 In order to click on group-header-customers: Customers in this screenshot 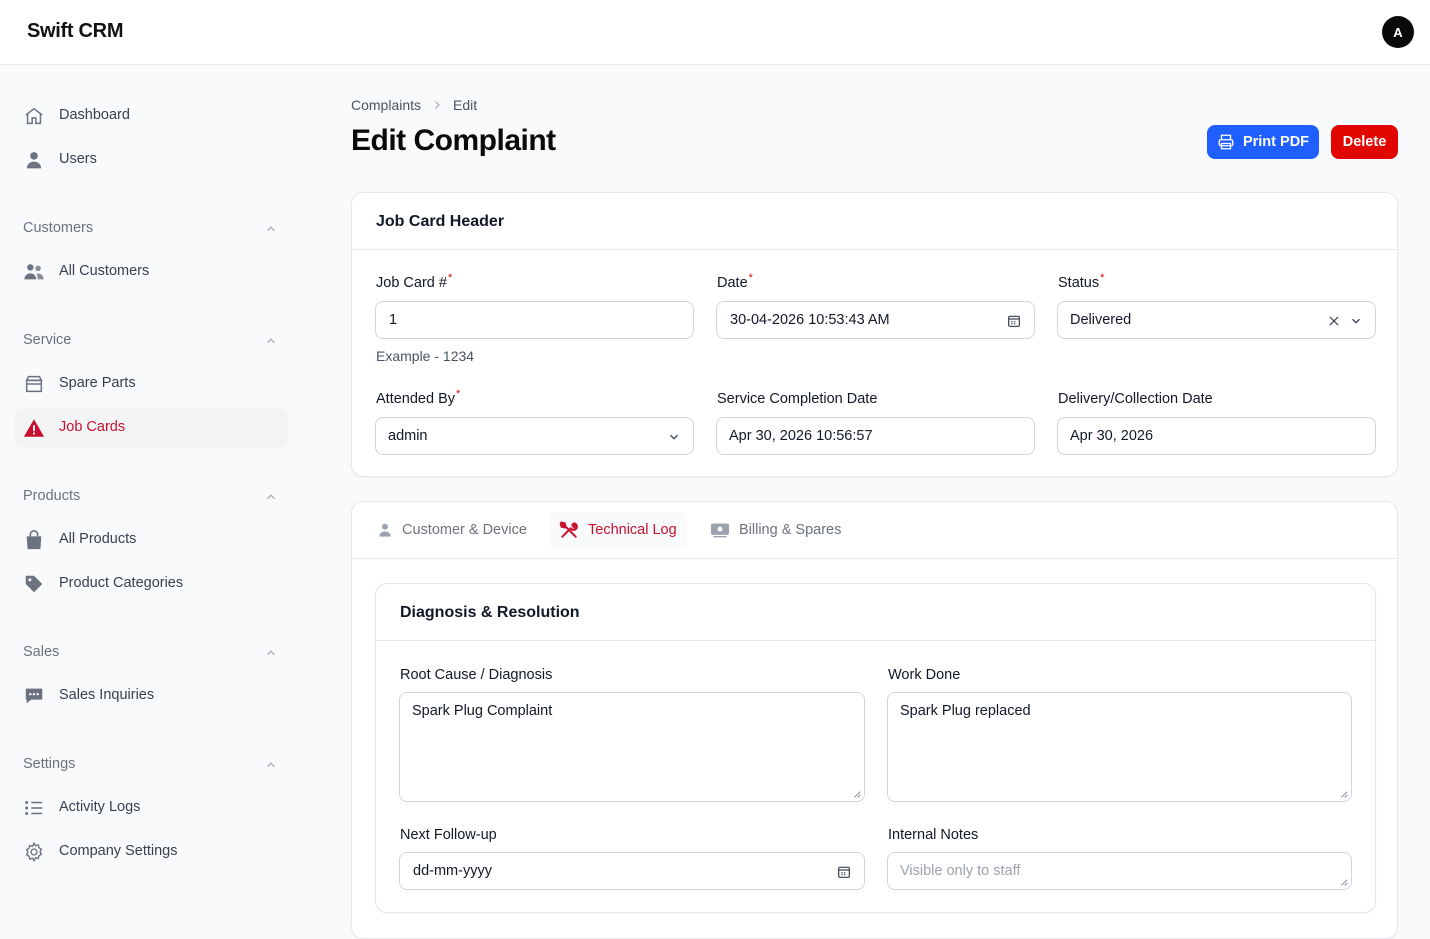, I will do `click(150, 228)`.